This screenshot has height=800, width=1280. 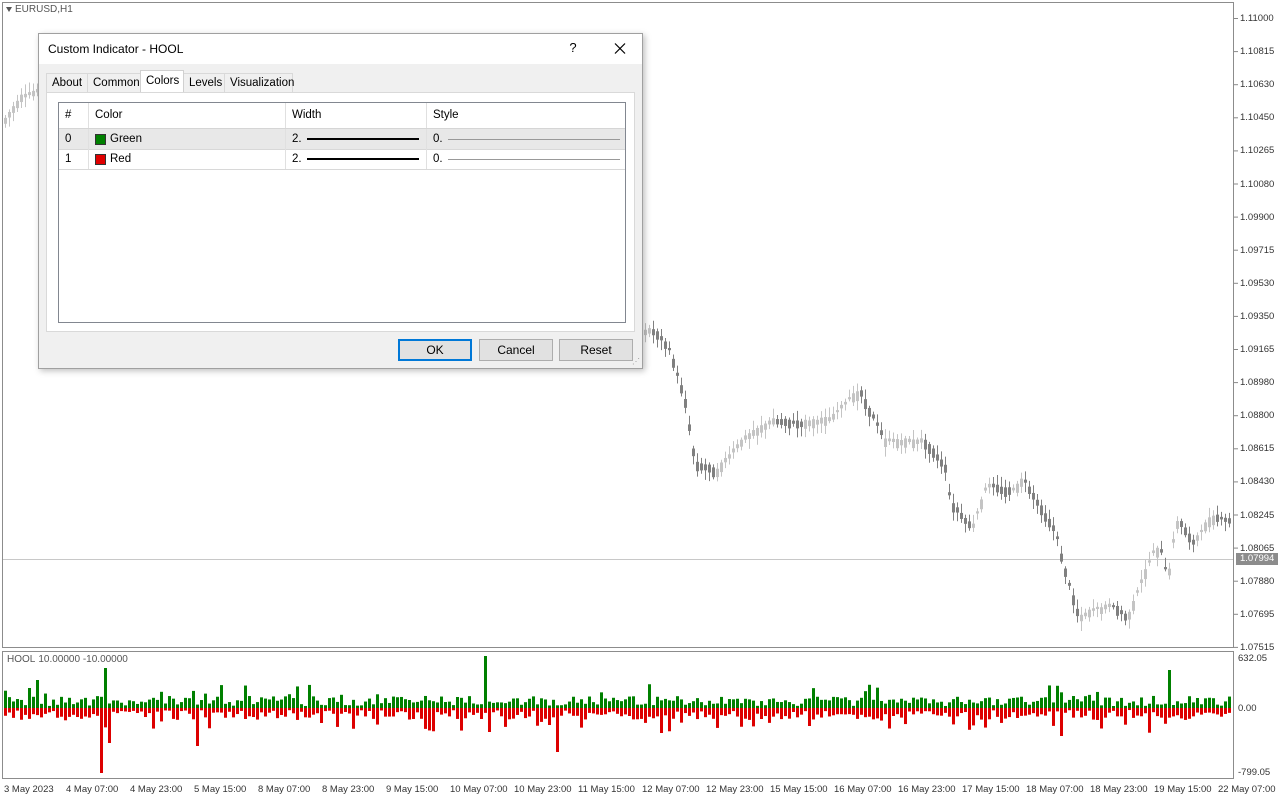 I want to click on table-row: 1 Red 2. 0., so click(x=342, y=159).